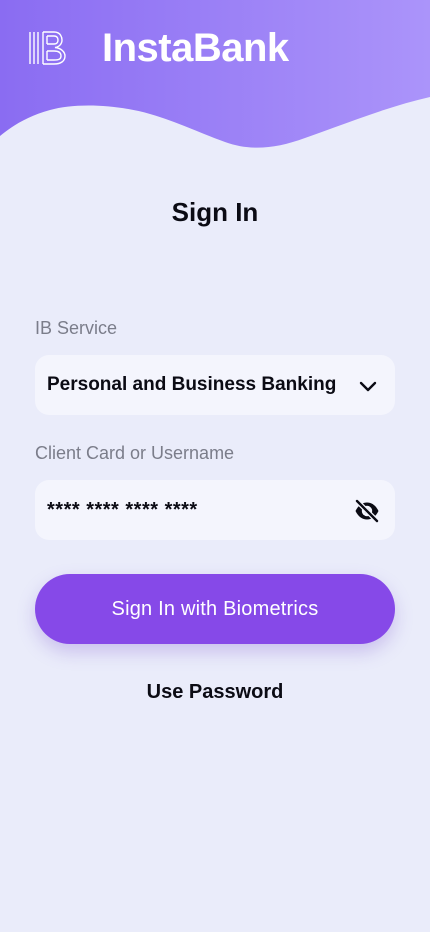 The height and width of the screenshot is (932, 430). I want to click on page-title: Sign In, so click(215, 212).